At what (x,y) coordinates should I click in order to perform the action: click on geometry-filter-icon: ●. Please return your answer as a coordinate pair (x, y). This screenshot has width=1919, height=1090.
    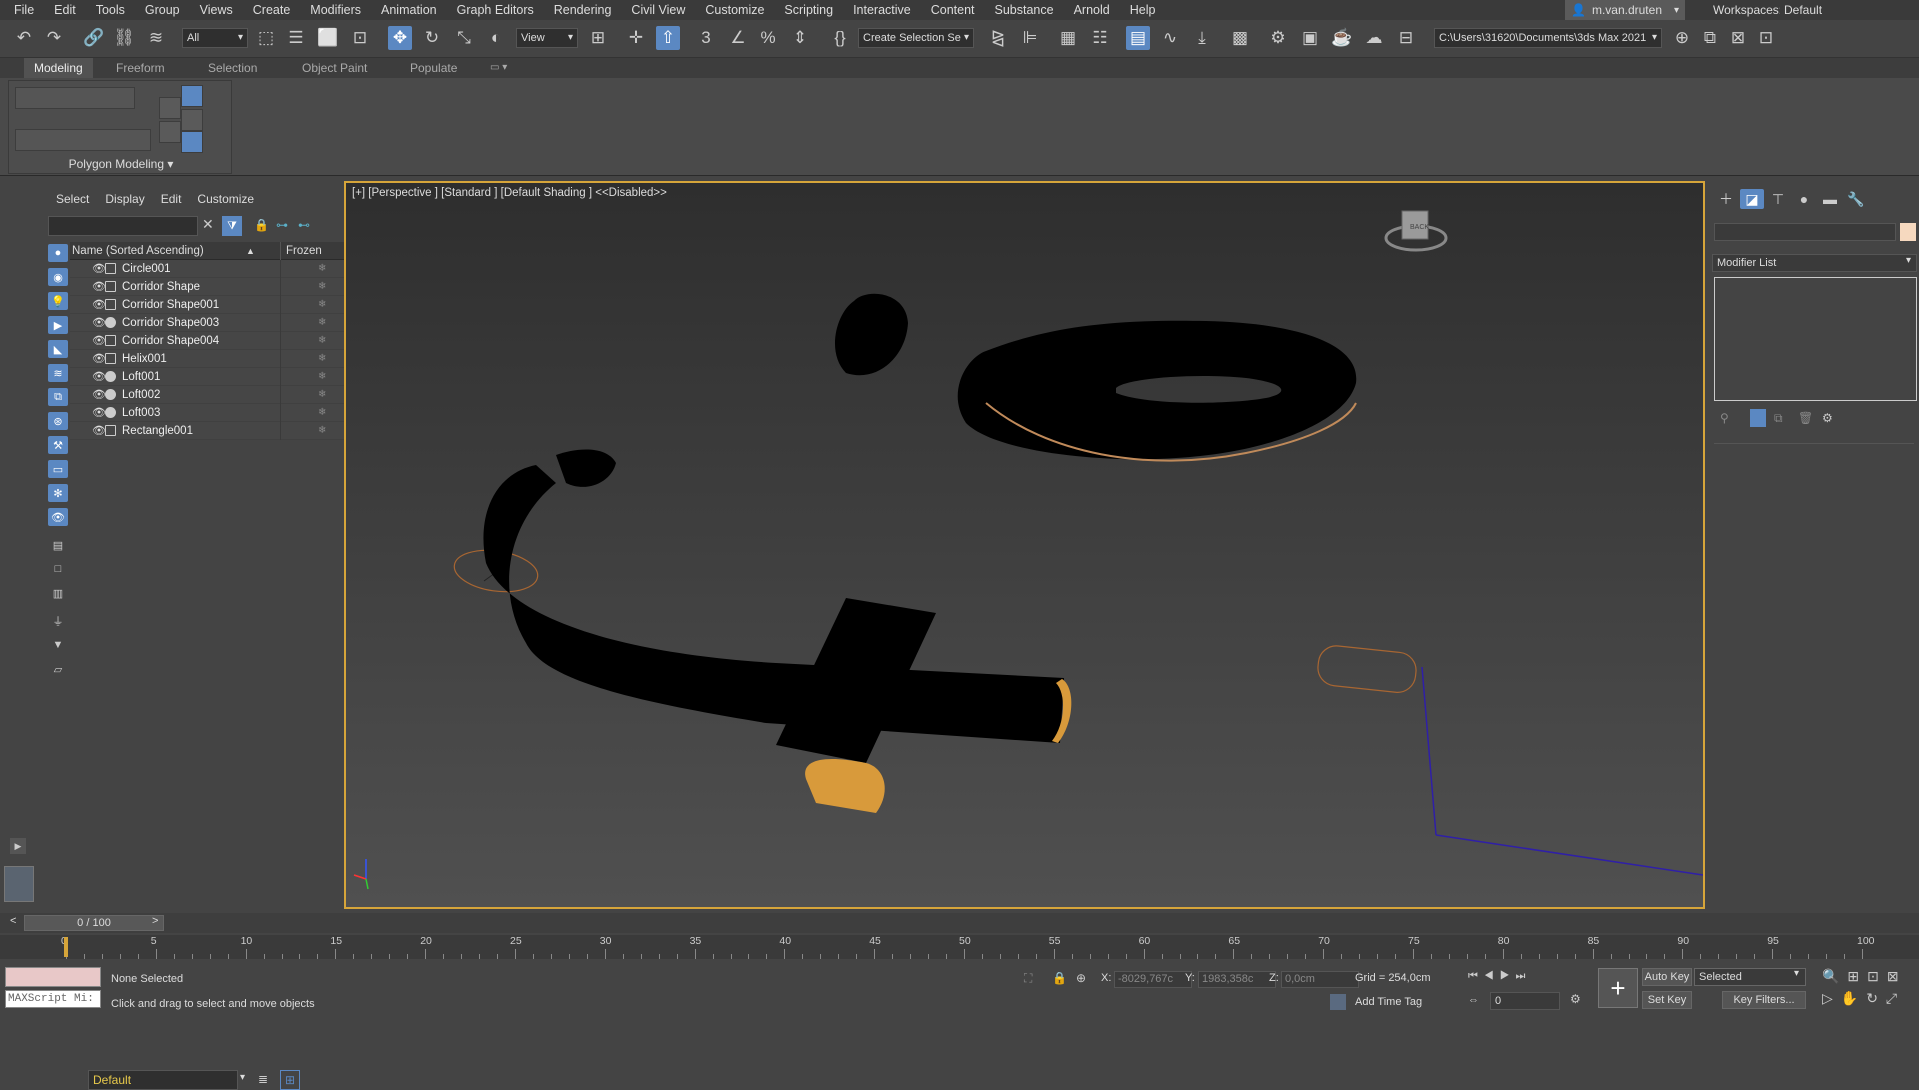
    Looking at the image, I should click on (58, 253).